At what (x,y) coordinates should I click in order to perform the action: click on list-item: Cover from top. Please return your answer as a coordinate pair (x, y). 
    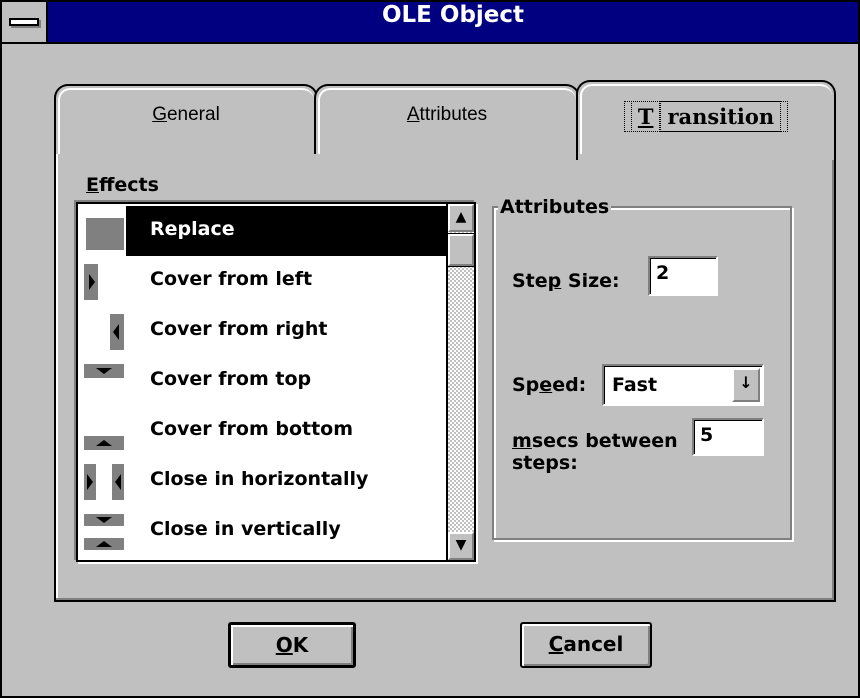
    Looking at the image, I should click on (263, 381).